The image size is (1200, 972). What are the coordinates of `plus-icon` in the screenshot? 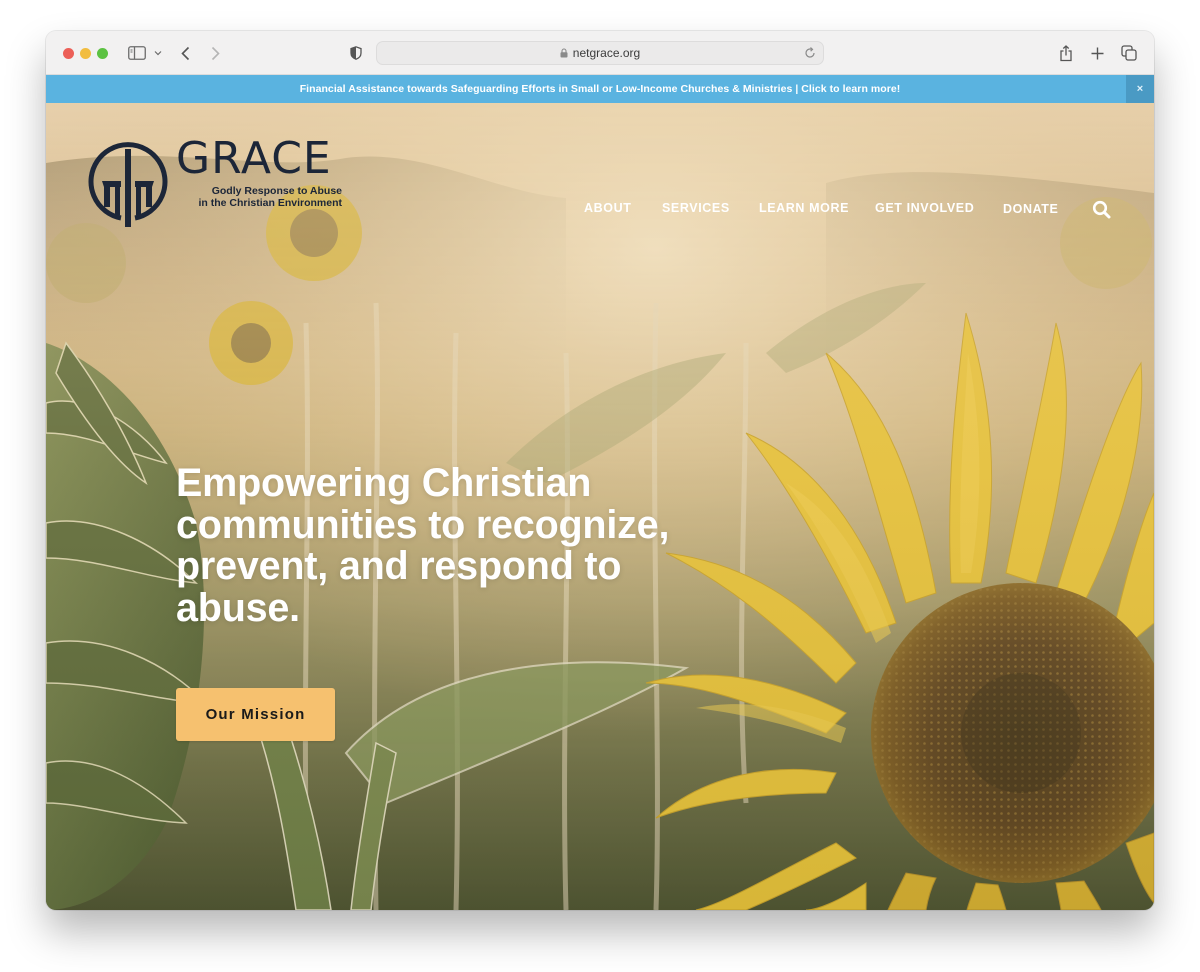 It's located at (1097, 53).